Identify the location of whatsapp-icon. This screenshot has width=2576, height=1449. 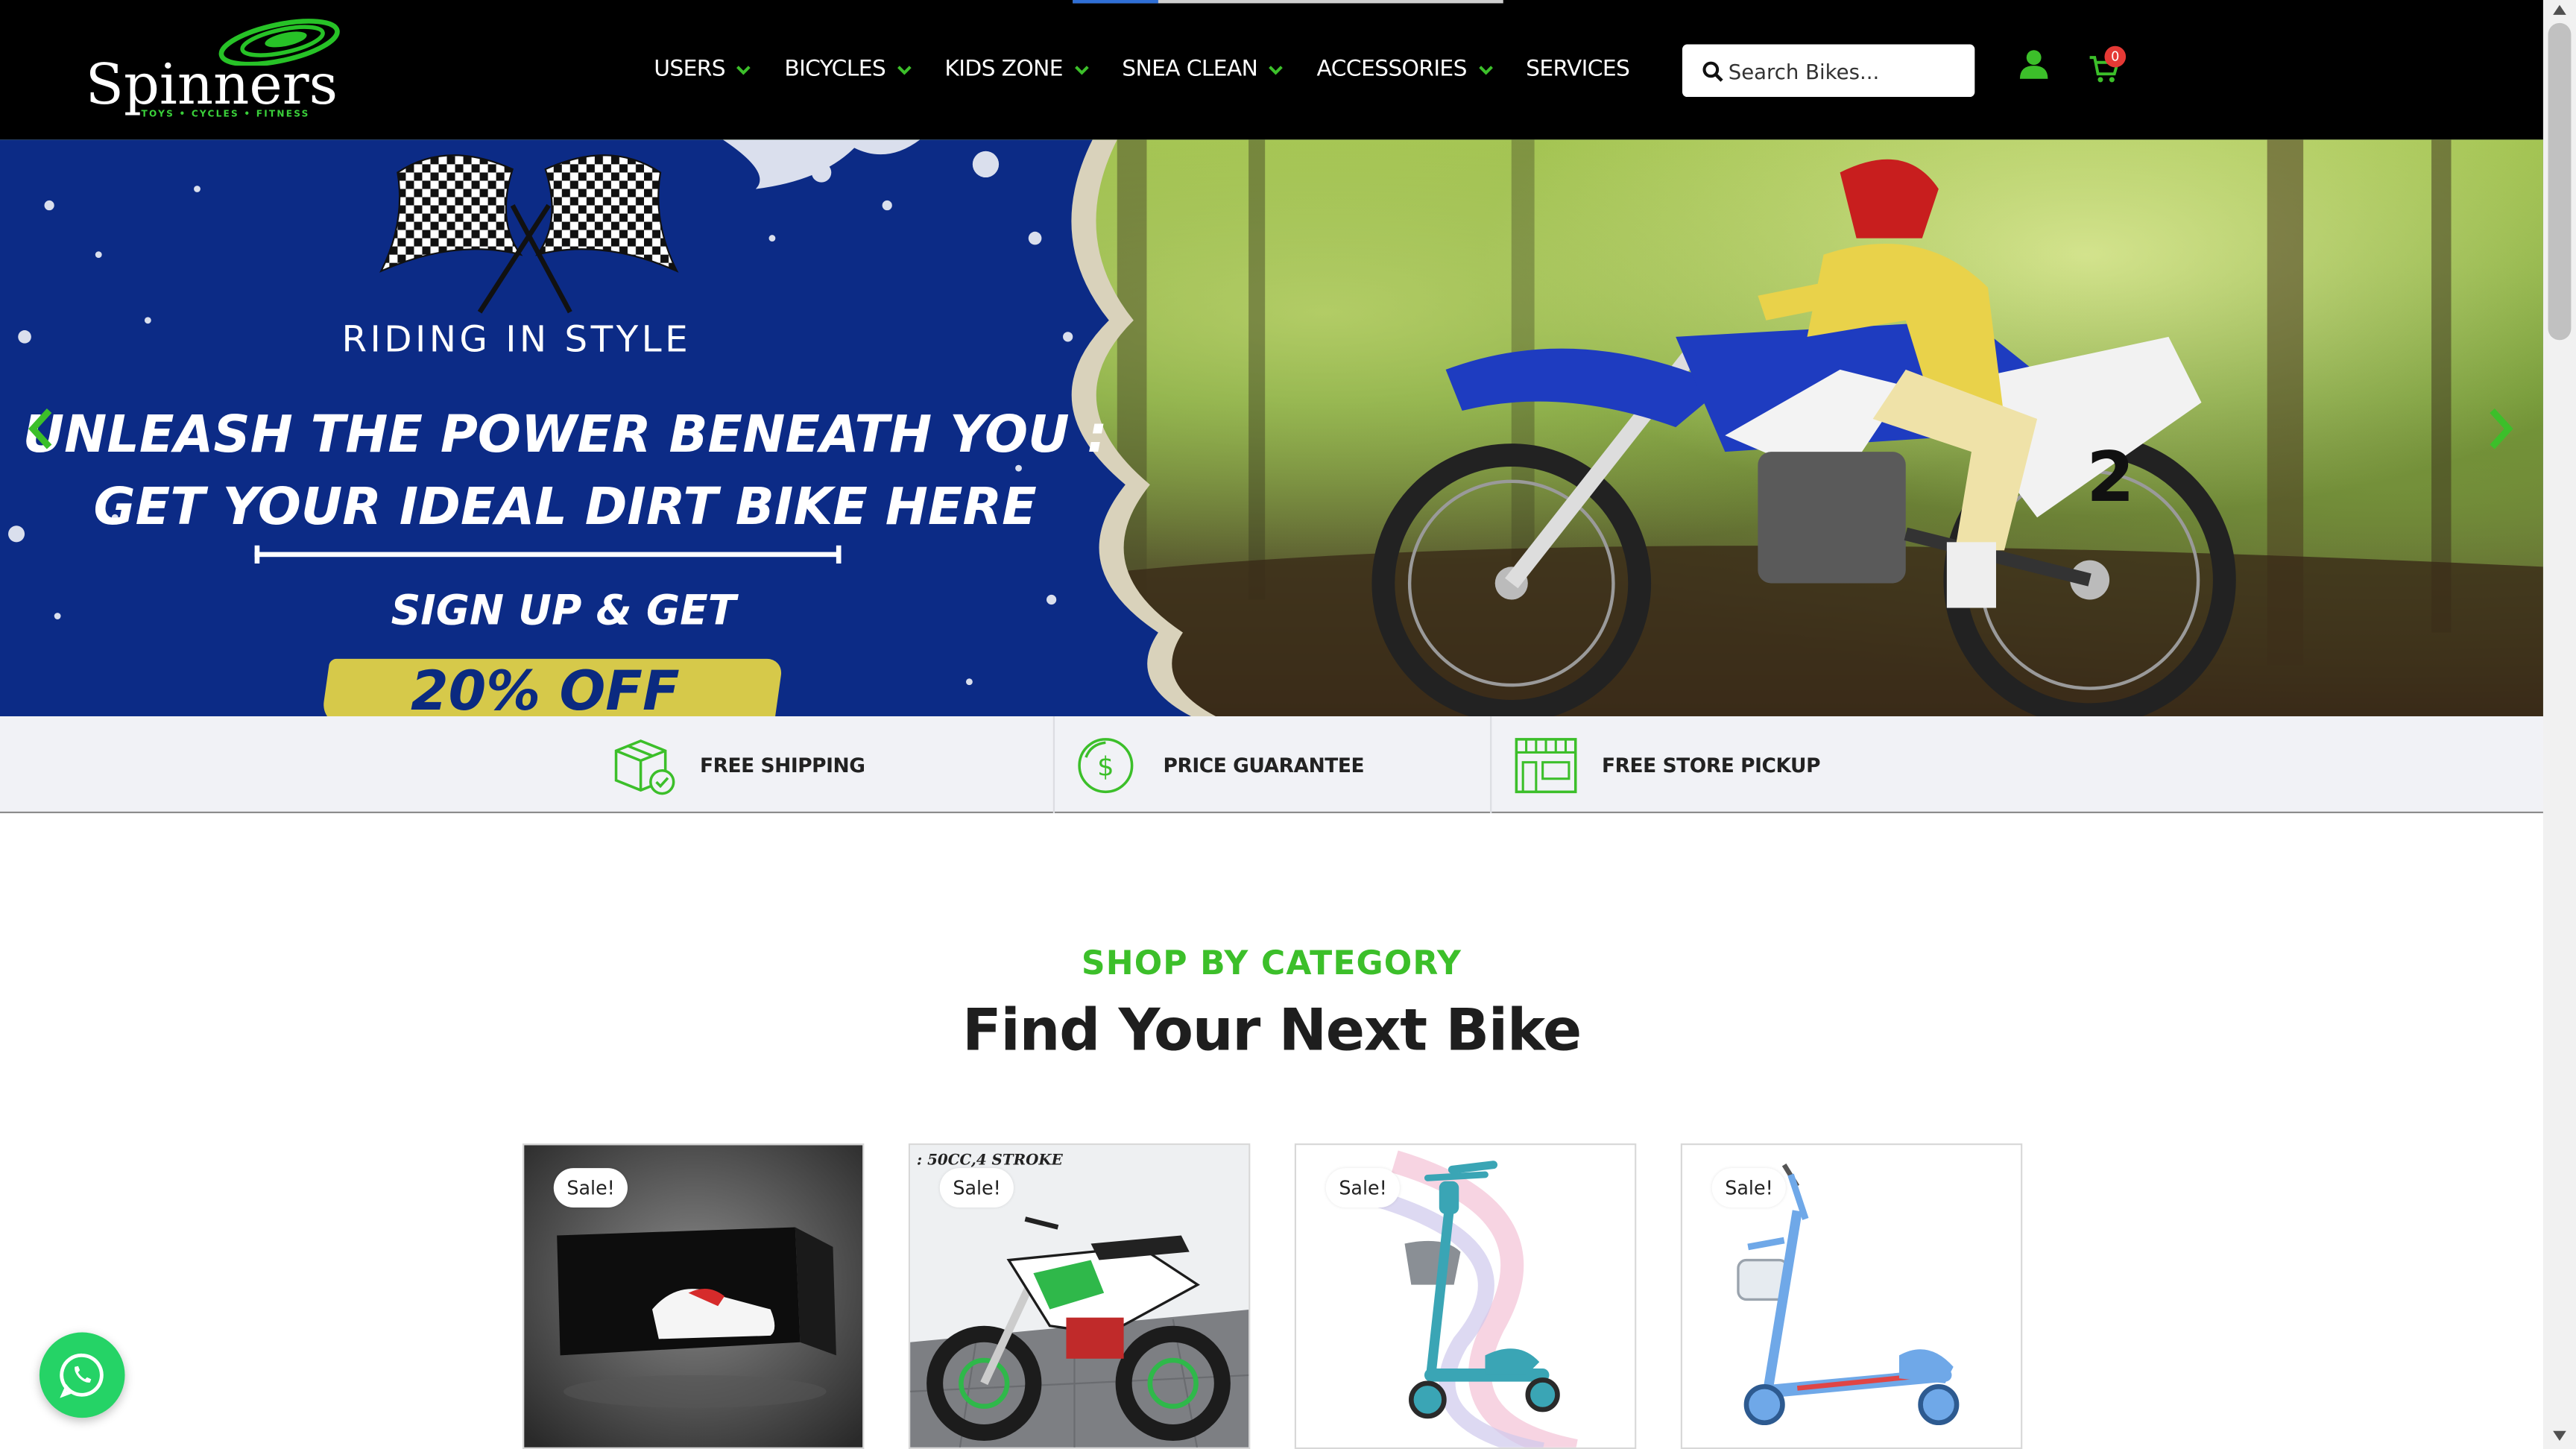
(82, 1375).